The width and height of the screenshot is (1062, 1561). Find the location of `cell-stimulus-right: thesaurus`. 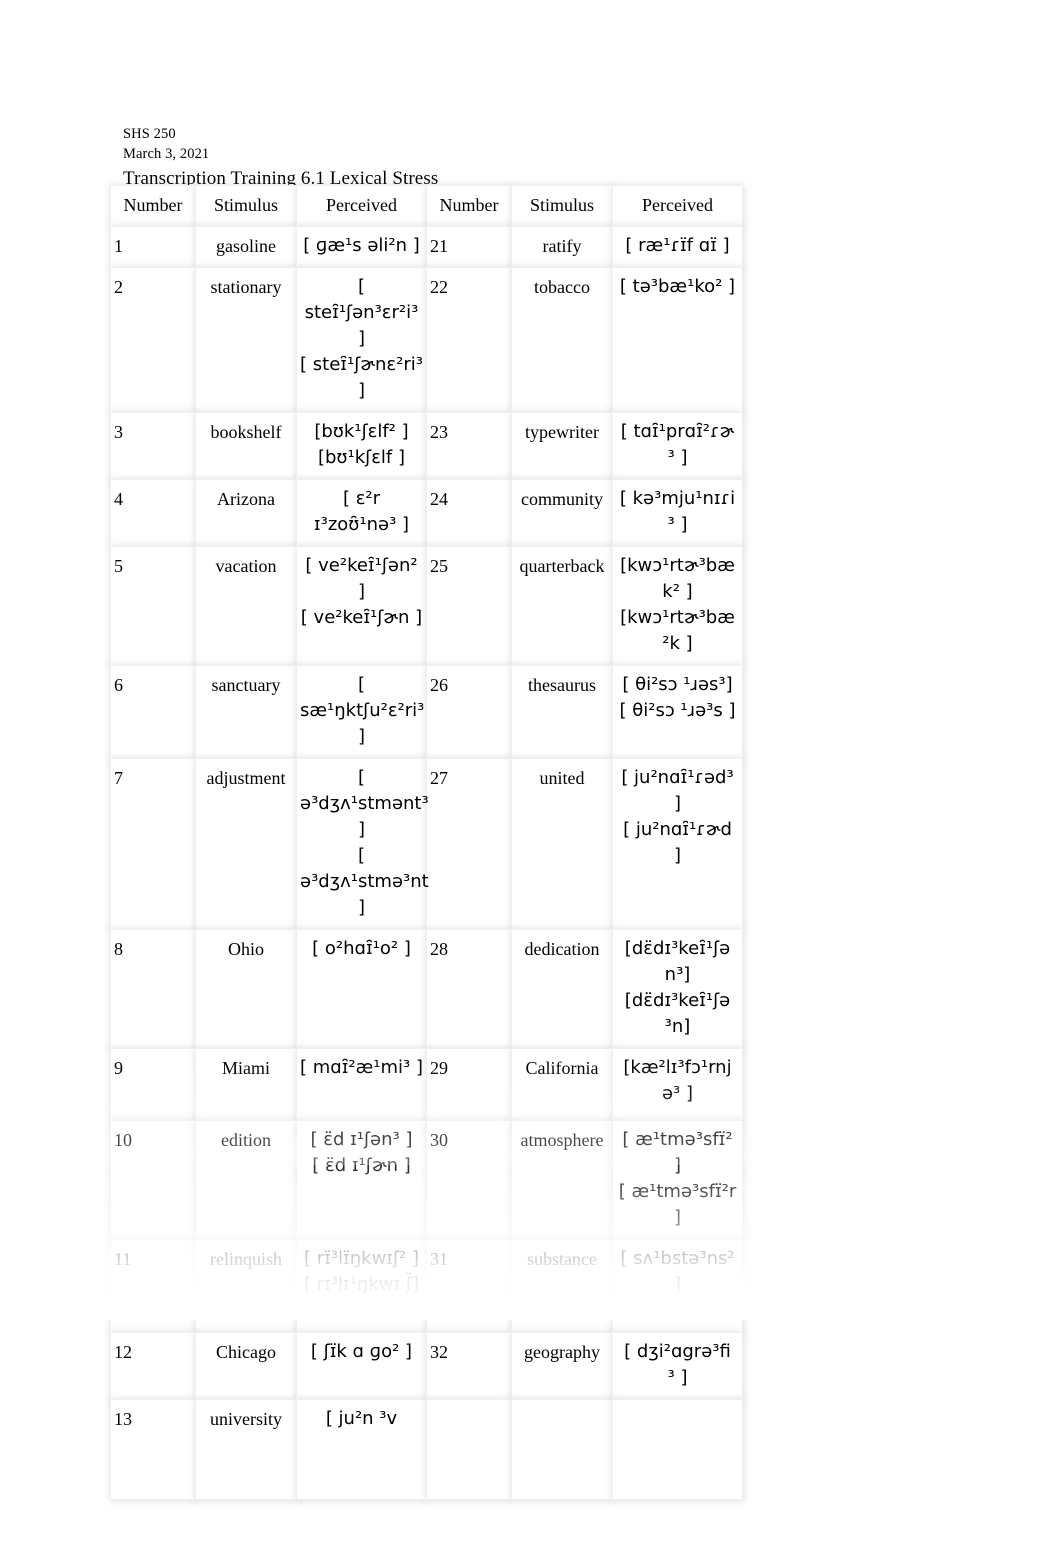

cell-stimulus-right: thesaurus is located at coordinates (562, 712).